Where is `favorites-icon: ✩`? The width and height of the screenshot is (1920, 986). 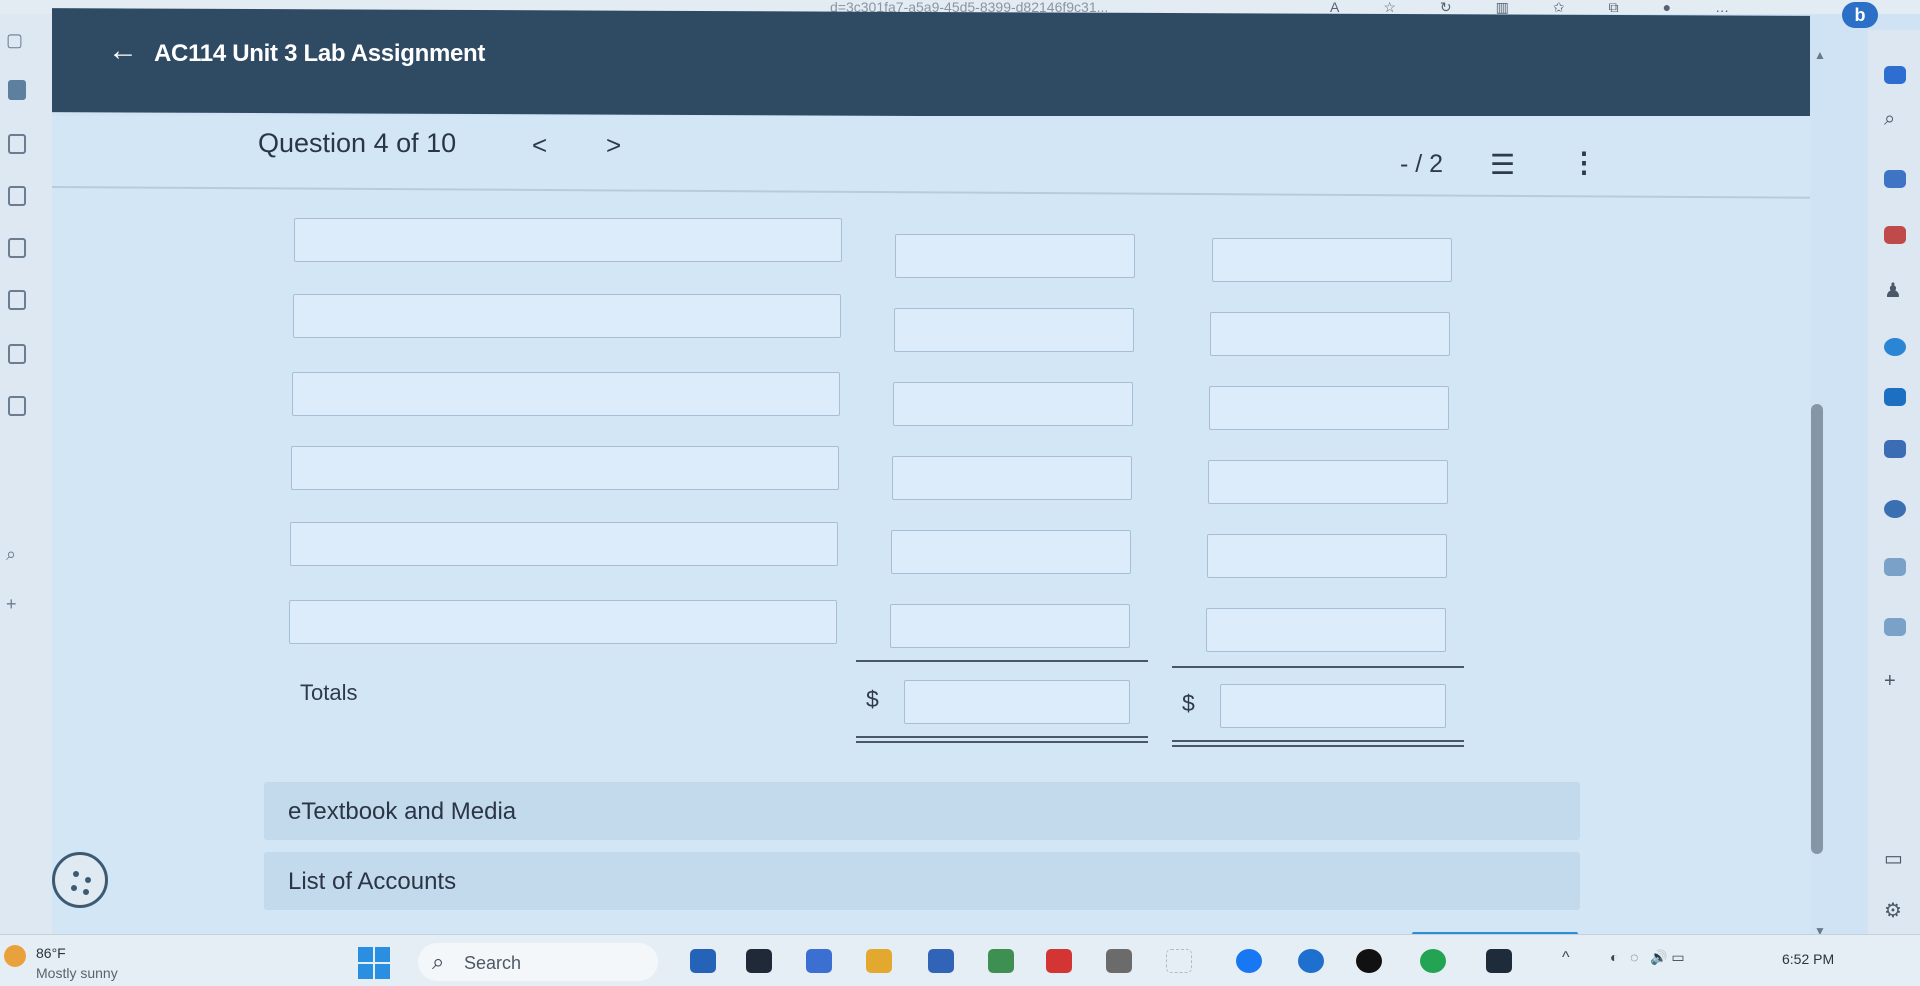
favorites-icon: ✩ is located at coordinates (1559, 7).